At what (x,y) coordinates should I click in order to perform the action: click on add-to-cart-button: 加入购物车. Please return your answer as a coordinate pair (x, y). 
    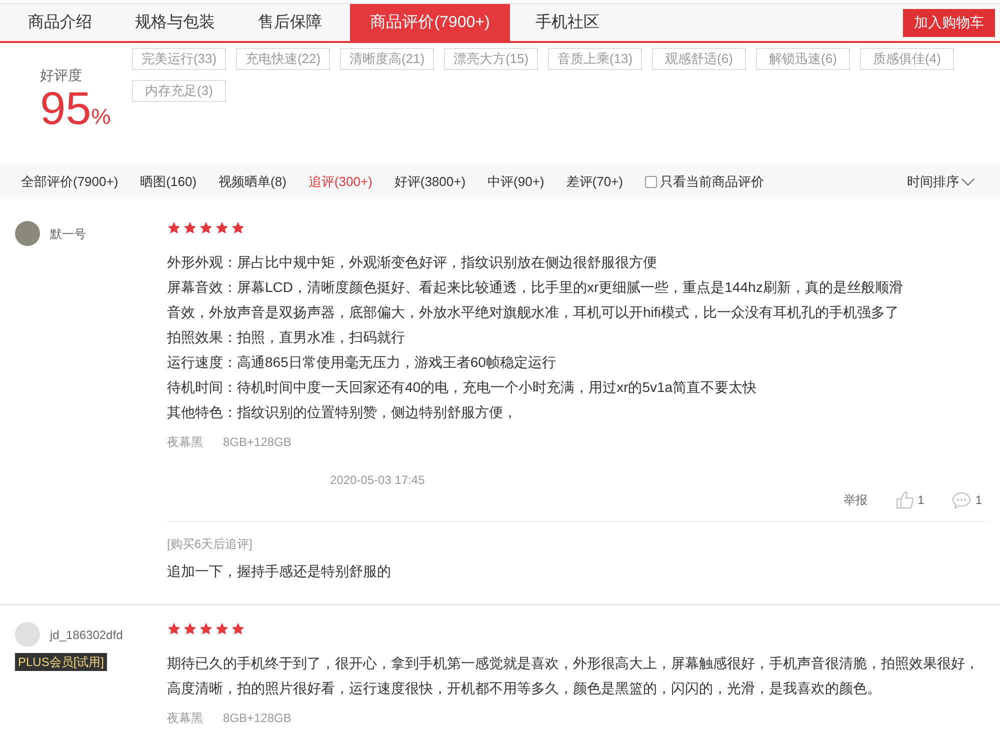
    Looking at the image, I should click on (949, 22).